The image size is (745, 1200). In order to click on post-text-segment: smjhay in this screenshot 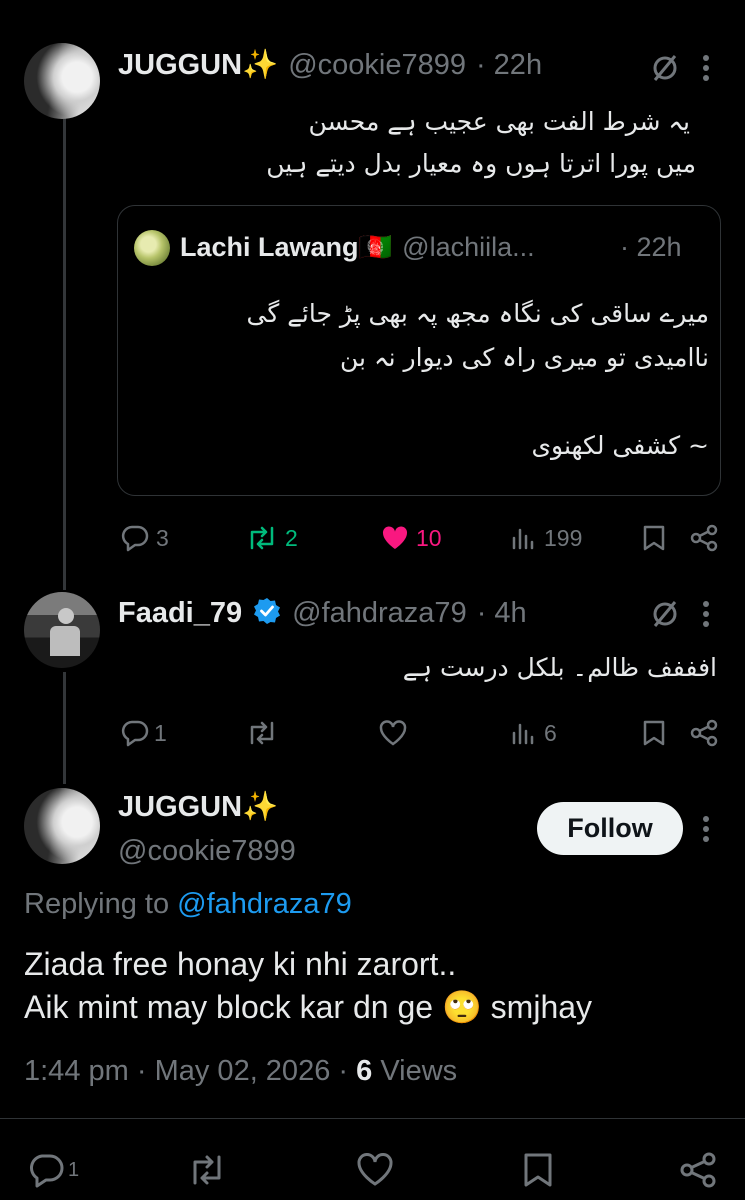, I will do `click(541, 1007)`.